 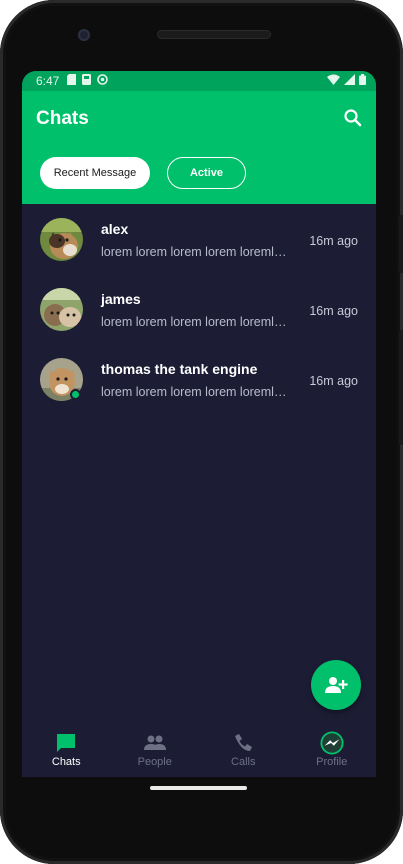 I want to click on app-notification-icon, so click(x=103, y=81).